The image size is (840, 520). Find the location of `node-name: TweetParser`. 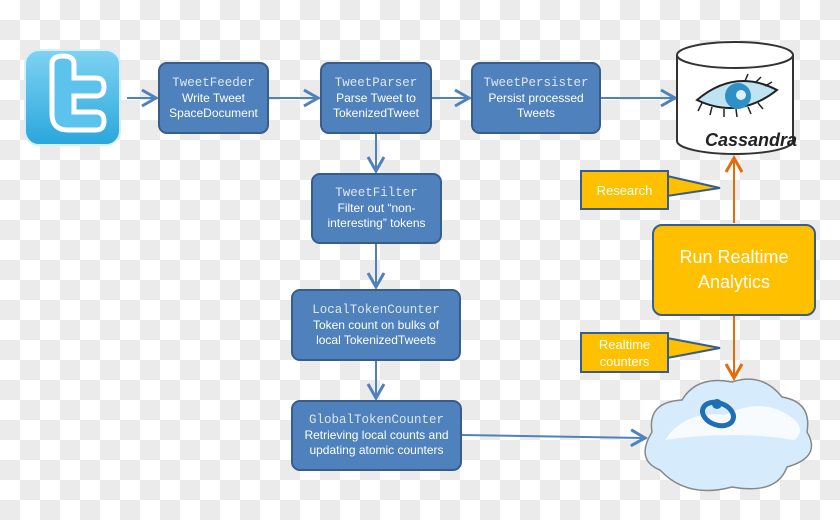

node-name: TweetParser is located at coordinates (376, 82).